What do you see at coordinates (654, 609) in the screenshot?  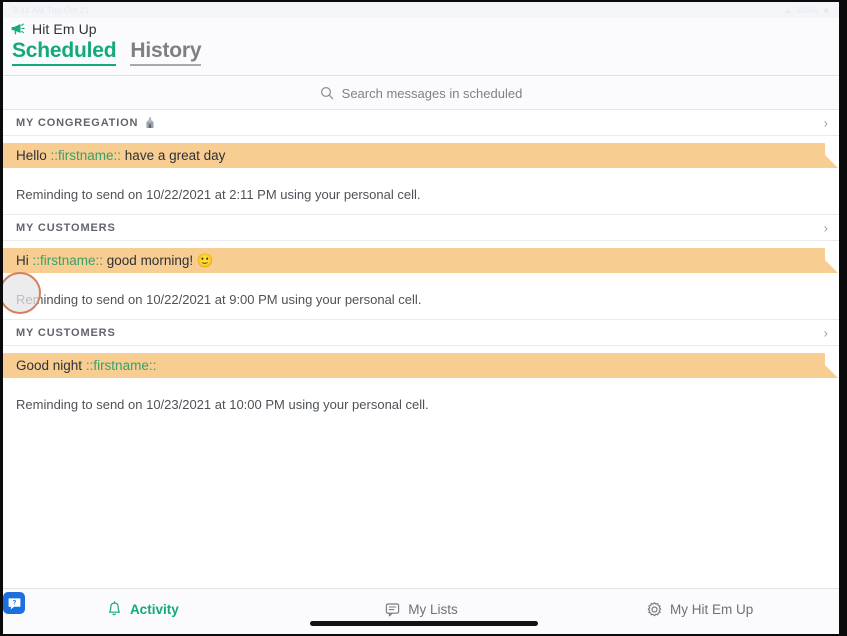 I see `gear-icon` at bounding box center [654, 609].